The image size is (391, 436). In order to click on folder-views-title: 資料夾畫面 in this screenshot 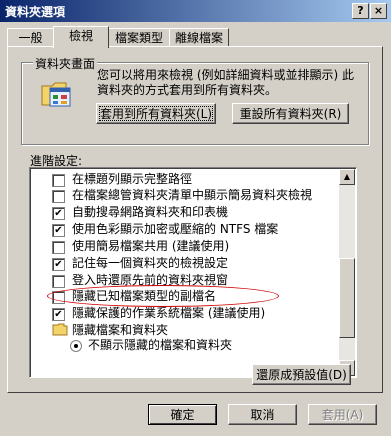, I will do `click(65, 63)`.